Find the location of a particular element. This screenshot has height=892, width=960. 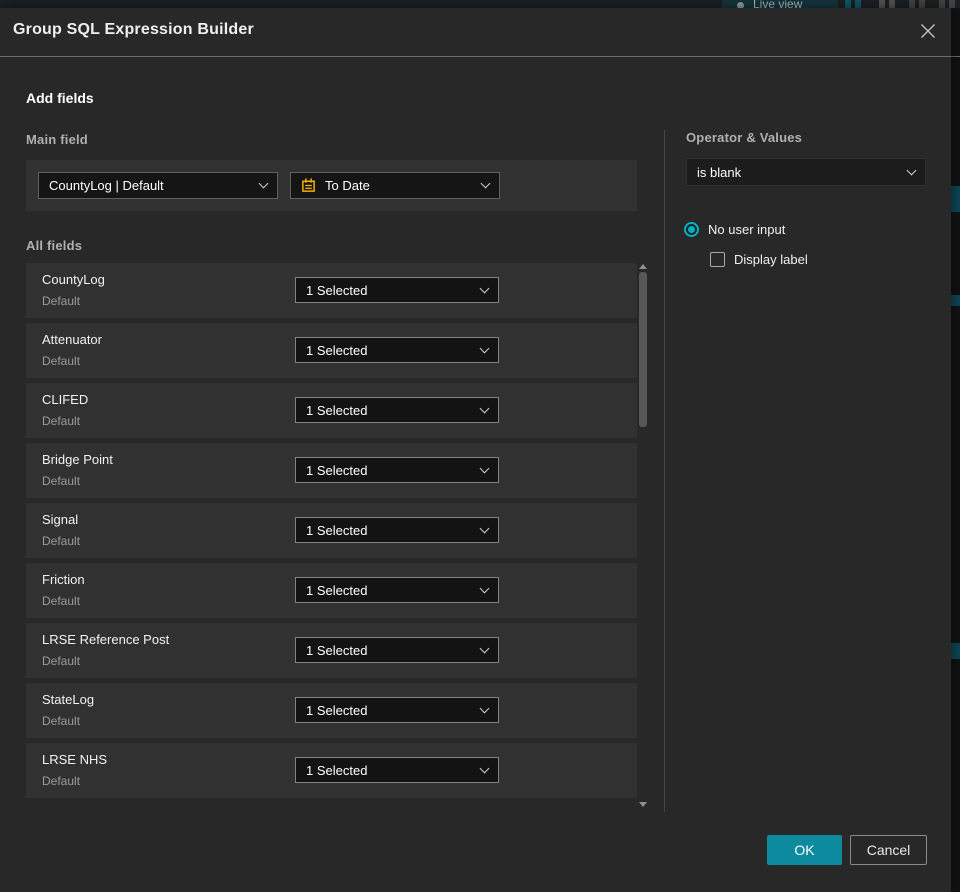

vertical-divider is located at coordinates (664, 471).